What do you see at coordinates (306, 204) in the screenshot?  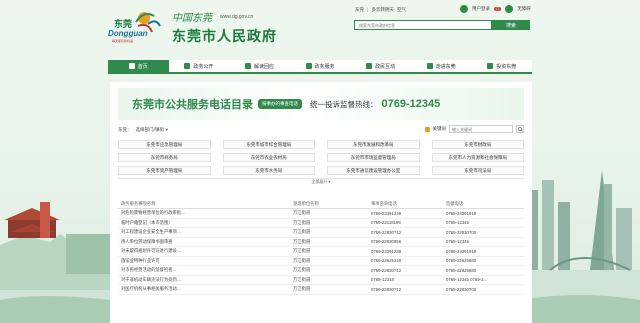 I see `column-header: 受理单位名称` at bounding box center [306, 204].